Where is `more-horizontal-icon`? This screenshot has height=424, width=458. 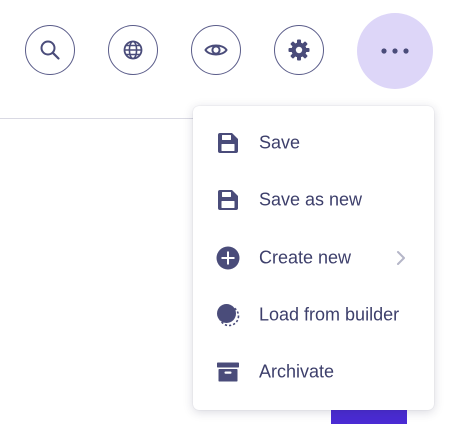 more-horizontal-icon is located at coordinates (395, 51).